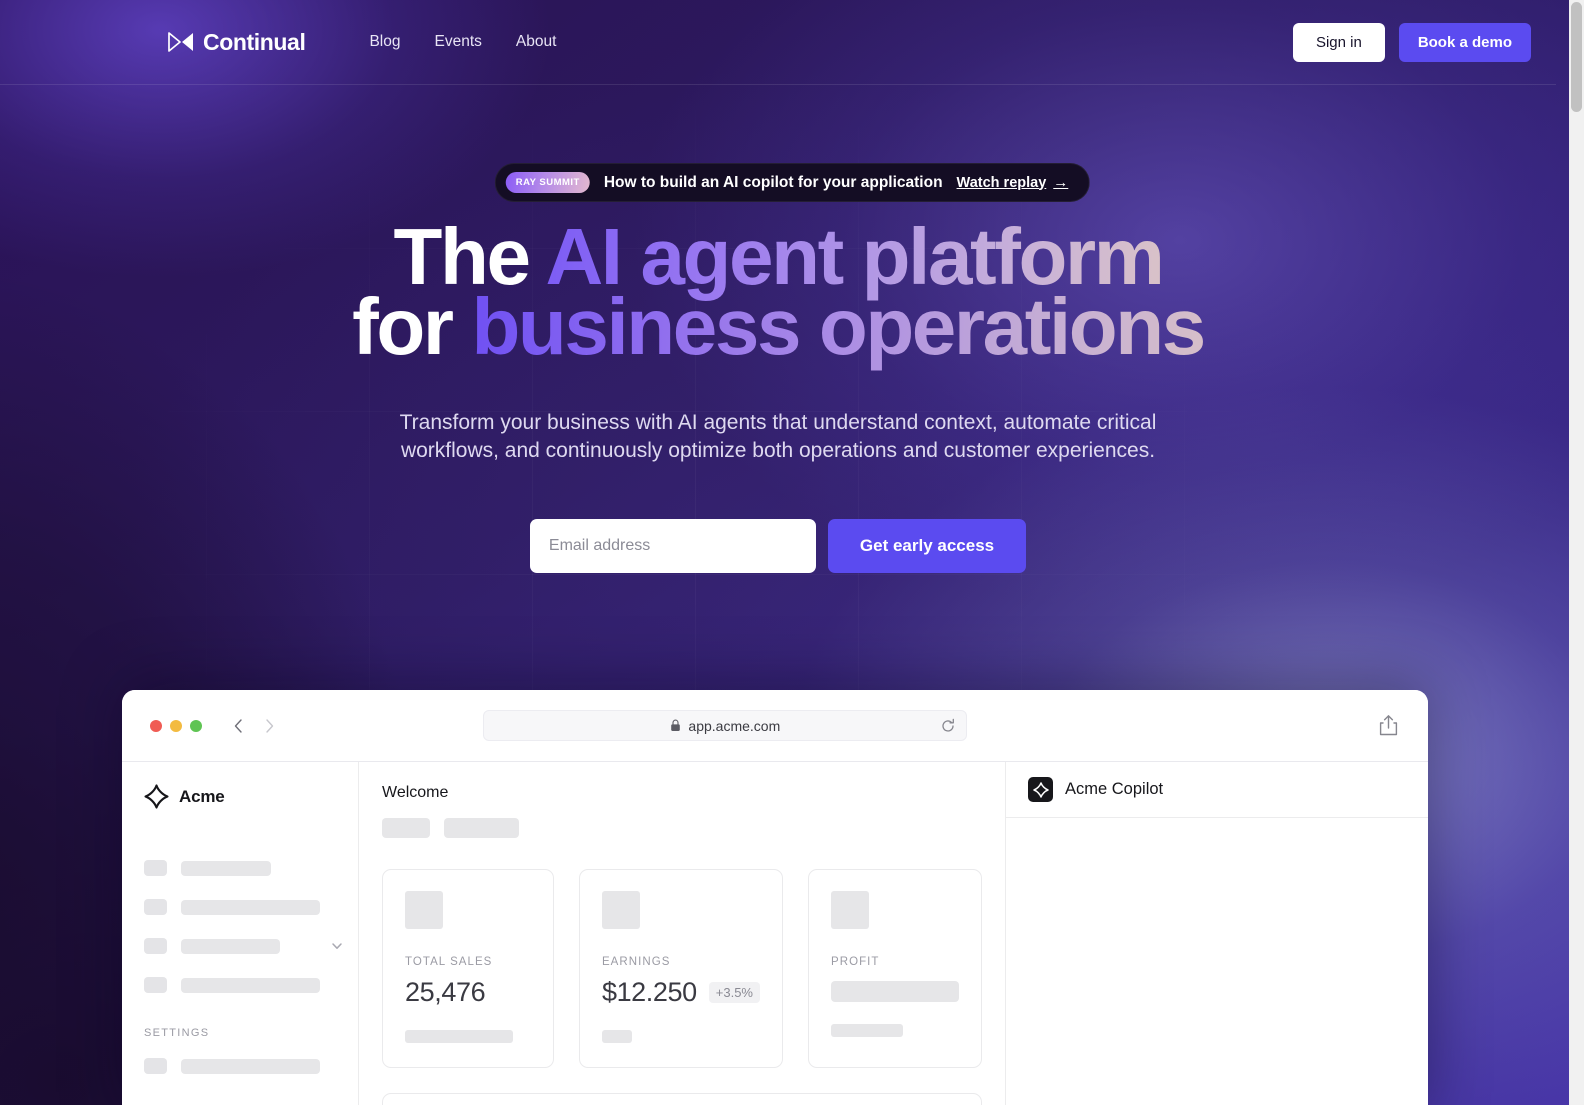  What do you see at coordinates (734, 992) in the screenshot?
I see `stat-delta-badge: +3.5%` at bounding box center [734, 992].